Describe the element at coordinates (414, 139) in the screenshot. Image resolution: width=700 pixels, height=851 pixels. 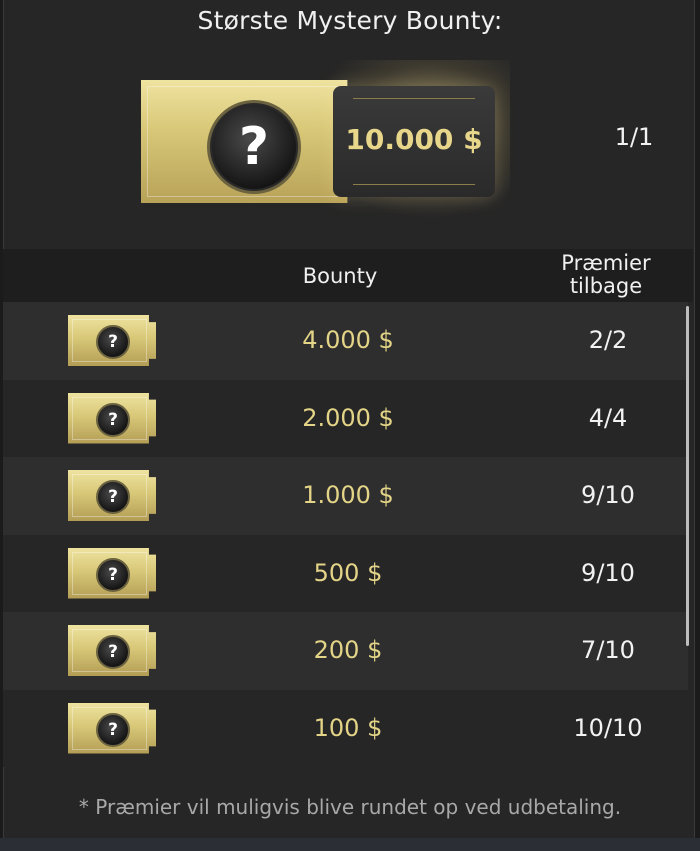
I see `top-prize-amount: 10.000 $` at that location.